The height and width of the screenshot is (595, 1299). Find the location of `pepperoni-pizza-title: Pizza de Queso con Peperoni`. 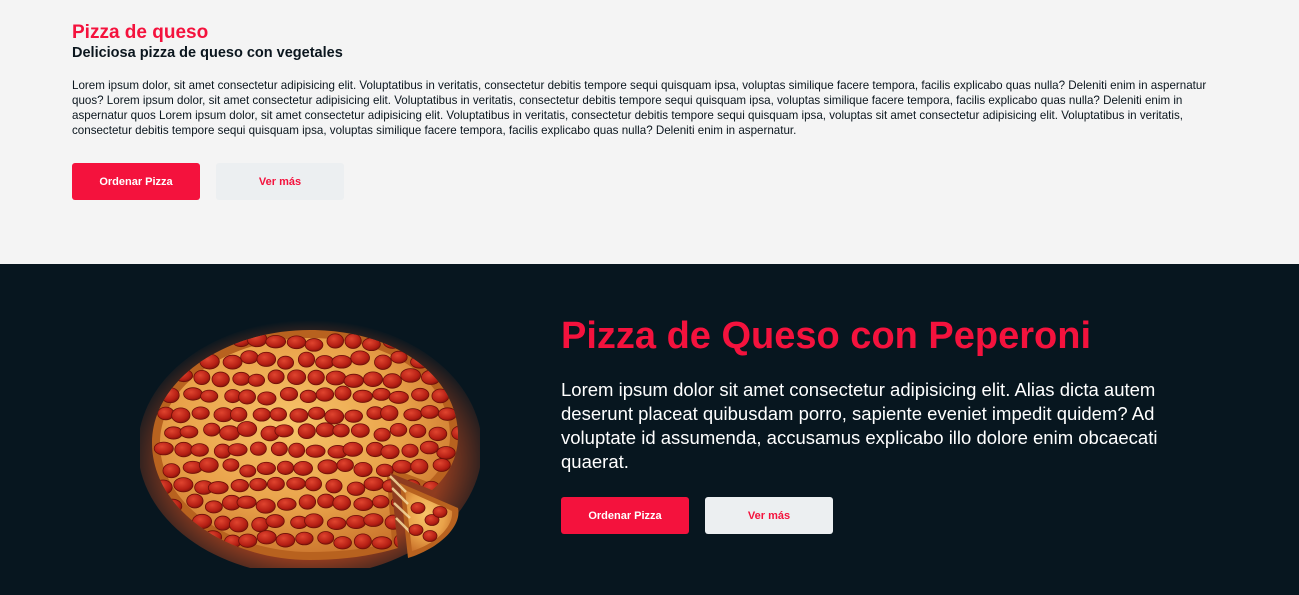

pepperoni-pizza-title: Pizza de Queso con Peperoni is located at coordinates (826, 336).